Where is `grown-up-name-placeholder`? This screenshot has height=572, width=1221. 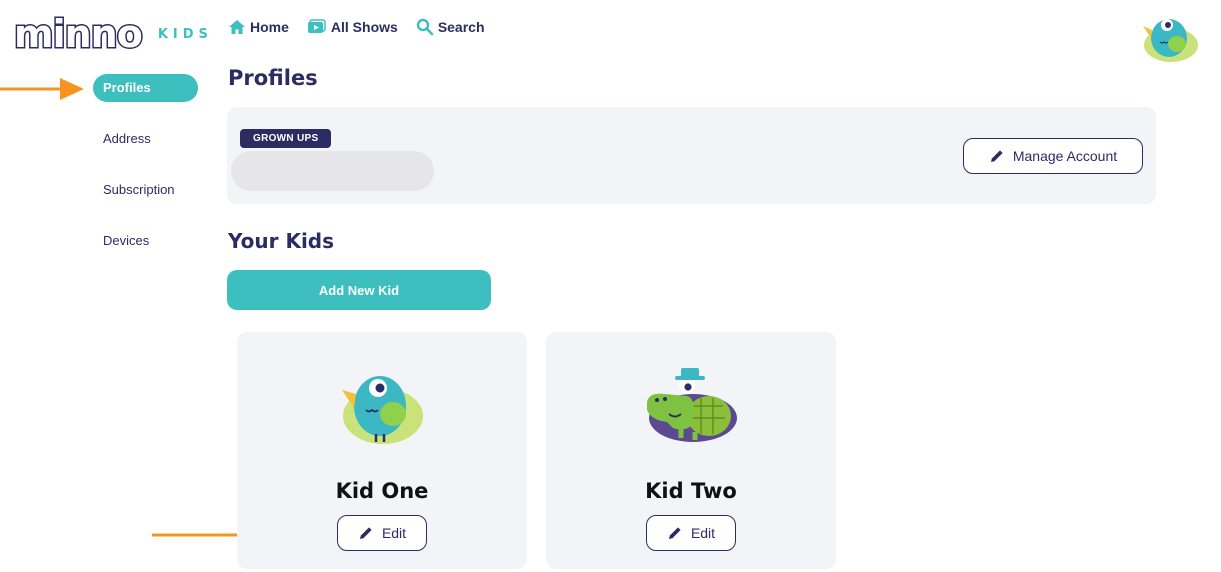 grown-up-name-placeholder is located at coordinates (332, 171).